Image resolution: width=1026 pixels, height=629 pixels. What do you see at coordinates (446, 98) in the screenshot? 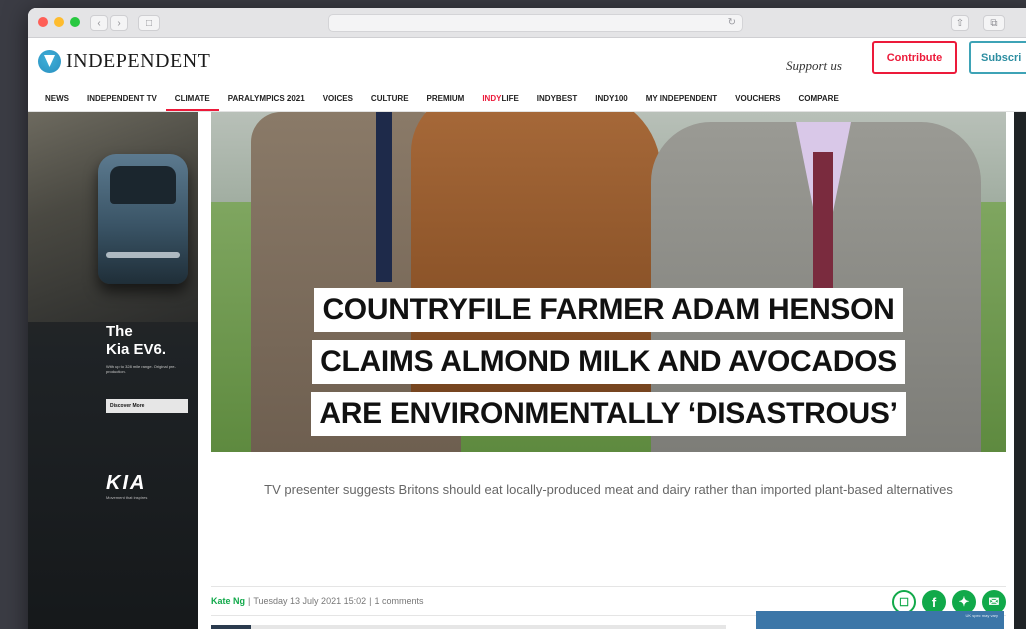
I see `nav-item-premium: PREMIUM` at bounding box center [446, 98].